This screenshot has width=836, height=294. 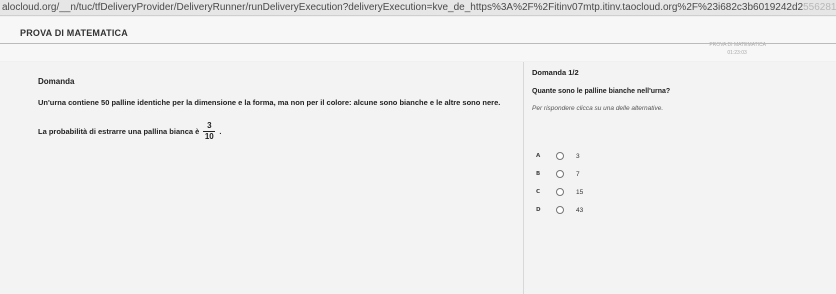 I want to click on probability-end: ., so click(x=220, y=131).